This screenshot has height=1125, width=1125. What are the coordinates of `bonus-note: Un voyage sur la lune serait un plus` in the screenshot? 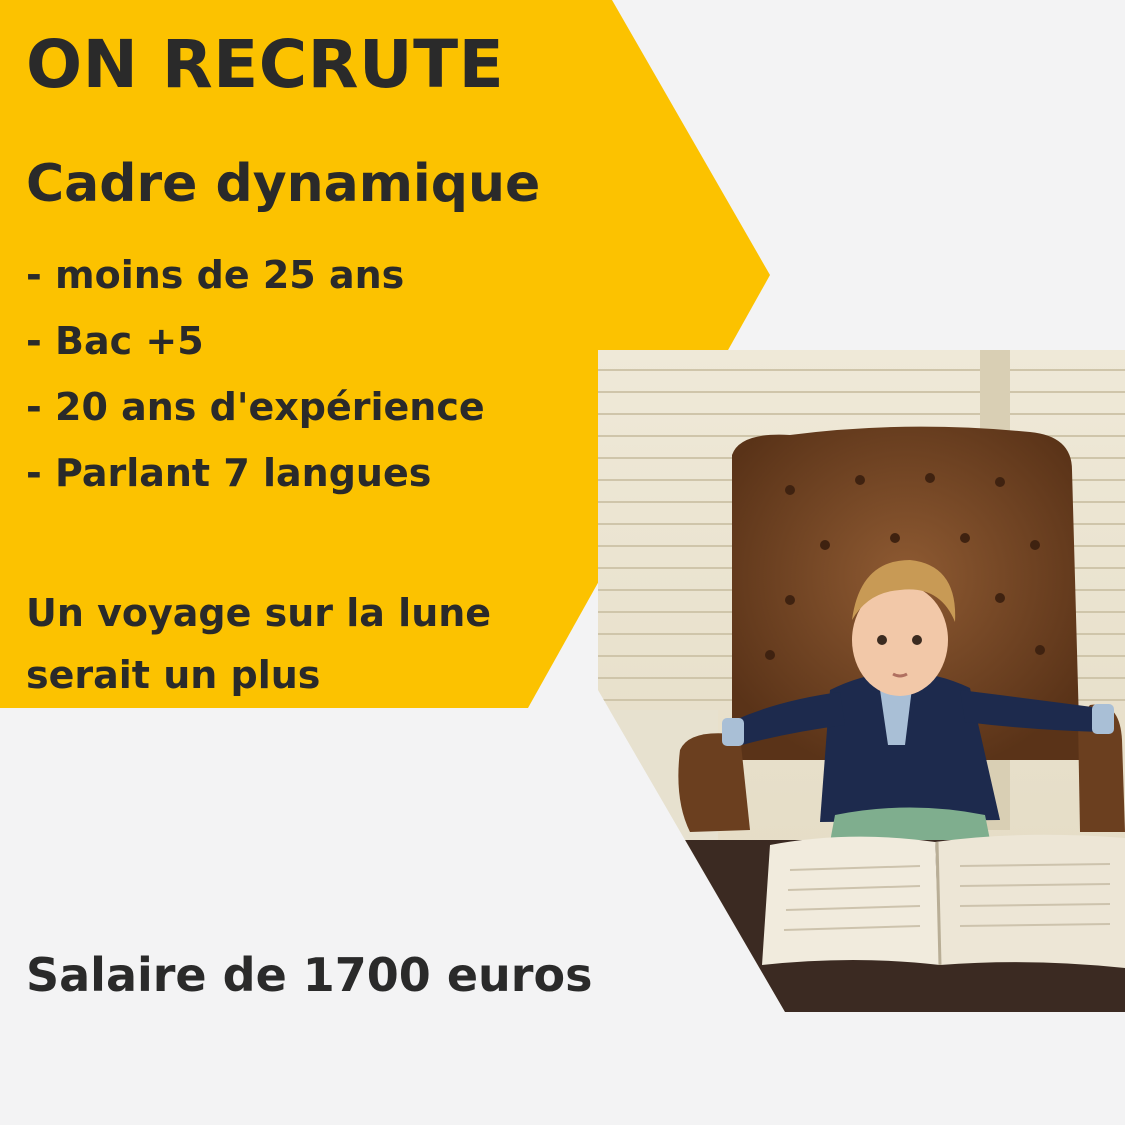 It's located at (258, 644).